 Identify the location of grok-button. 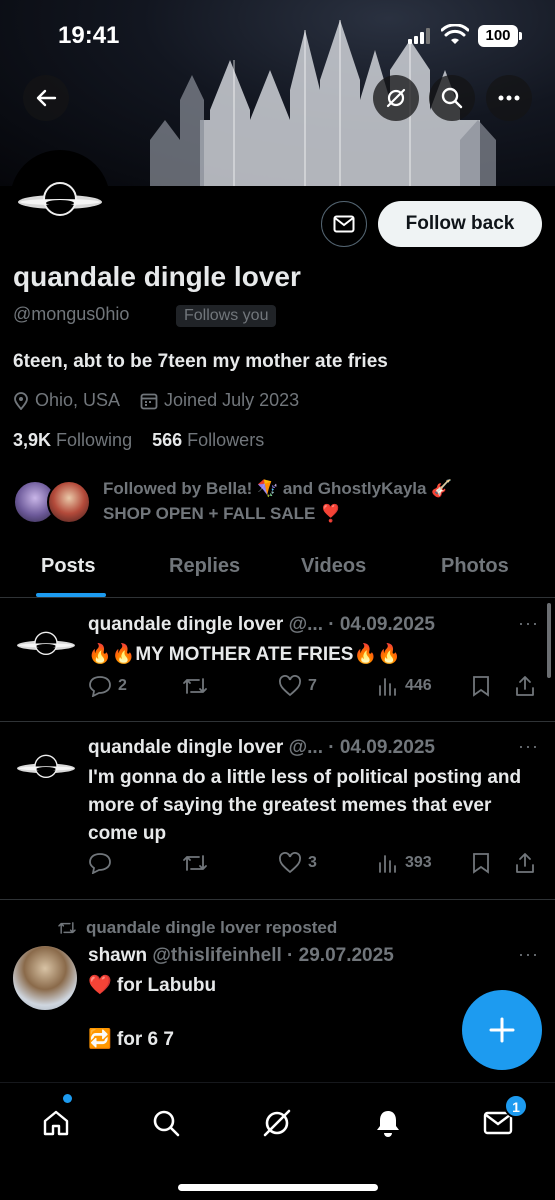
(396, 98).